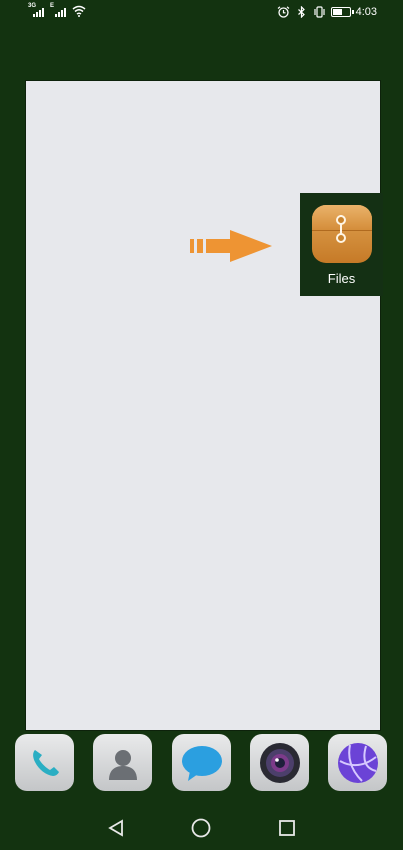 This screenshot has width=403, height=850. I want to click on files-app-tile: Files, so click(341, 244).